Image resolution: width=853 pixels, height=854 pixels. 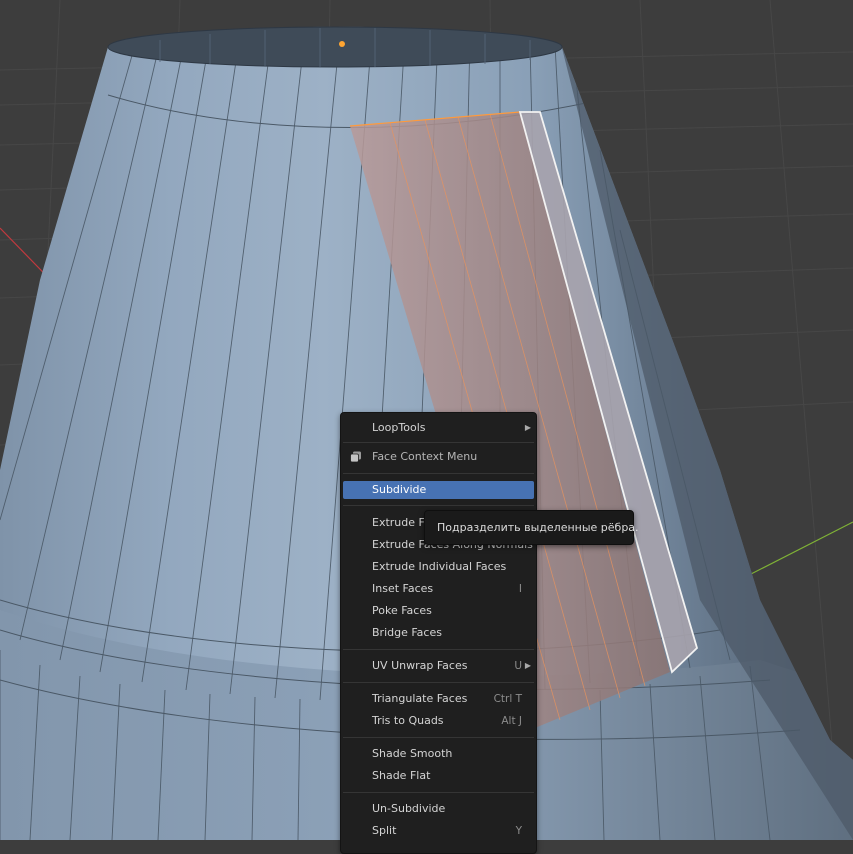 What do you see at coordinates (407, 632) in the screenshot?
I see `menu-item-label: Bridge Faces` at bounding box center [407, 632].